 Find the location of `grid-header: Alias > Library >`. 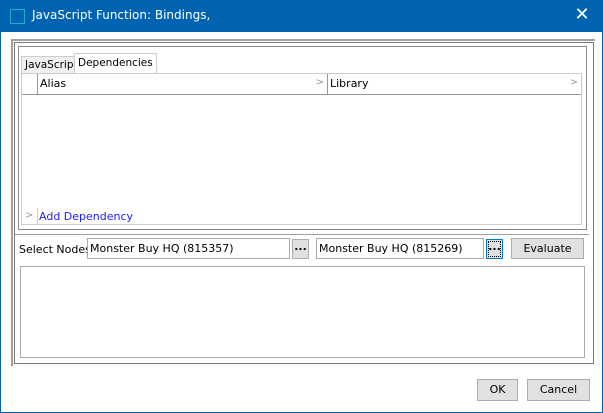

grid-header: Alias > Library > is located at coordinates (301, 84).